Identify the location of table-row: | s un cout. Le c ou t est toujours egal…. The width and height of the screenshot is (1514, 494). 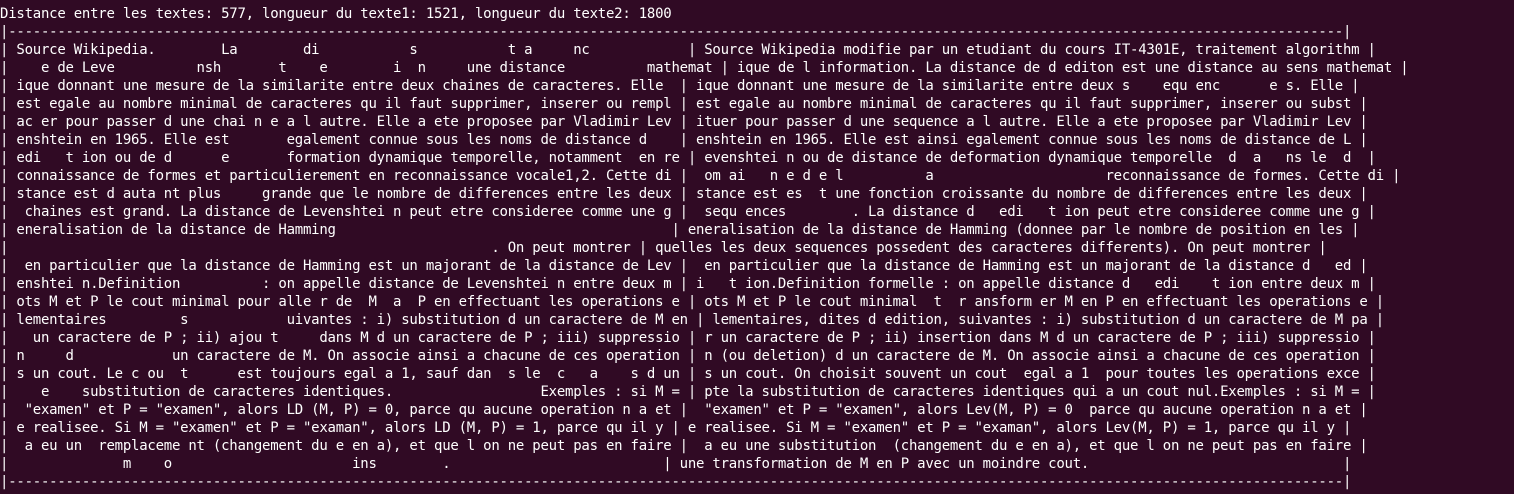
(688, 374).